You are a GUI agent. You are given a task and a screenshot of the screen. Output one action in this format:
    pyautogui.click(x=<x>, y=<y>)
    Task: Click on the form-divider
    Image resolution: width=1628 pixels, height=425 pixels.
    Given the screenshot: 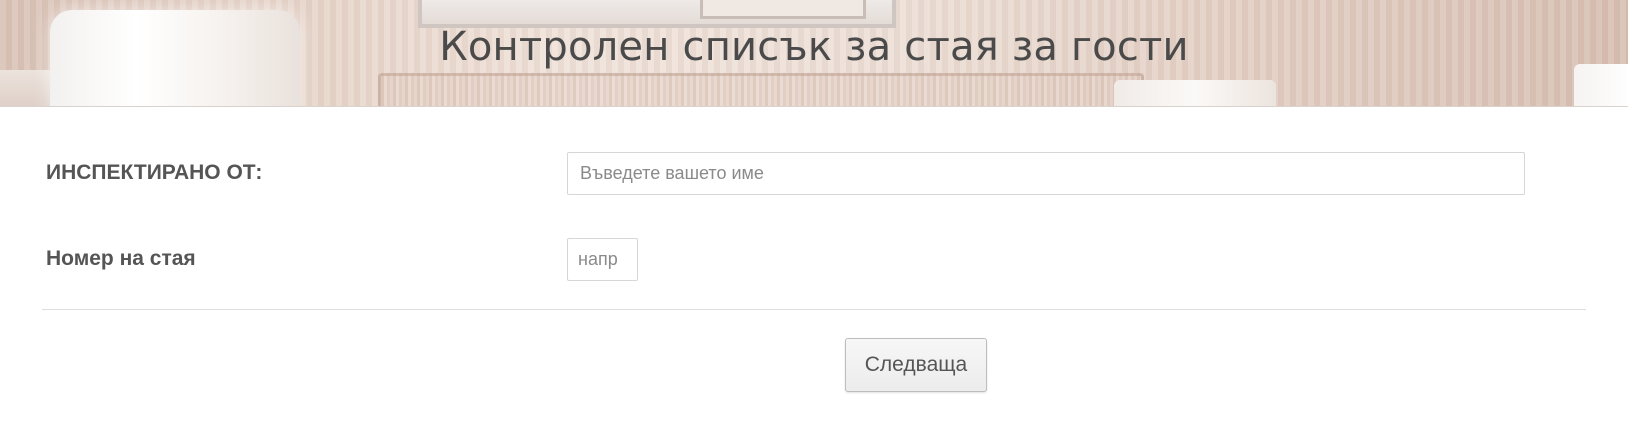 What is the action you would take?
    pyautogui.click(x=814, y=309)
    